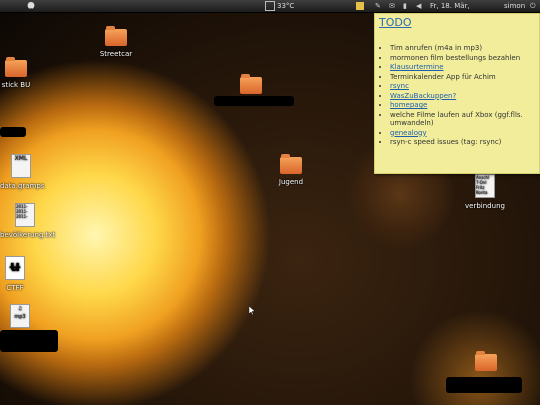  I want to click on apple-menu-icon, so click(32, 6).